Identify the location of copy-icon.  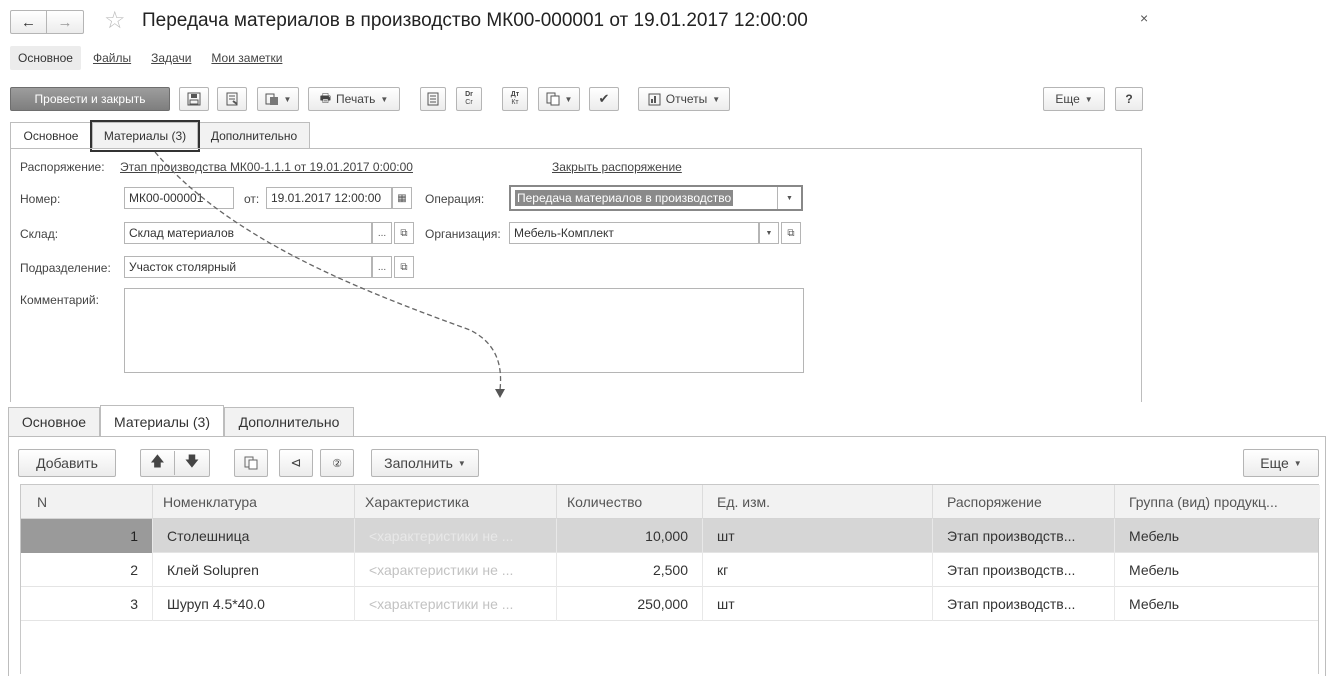
(251, 463).